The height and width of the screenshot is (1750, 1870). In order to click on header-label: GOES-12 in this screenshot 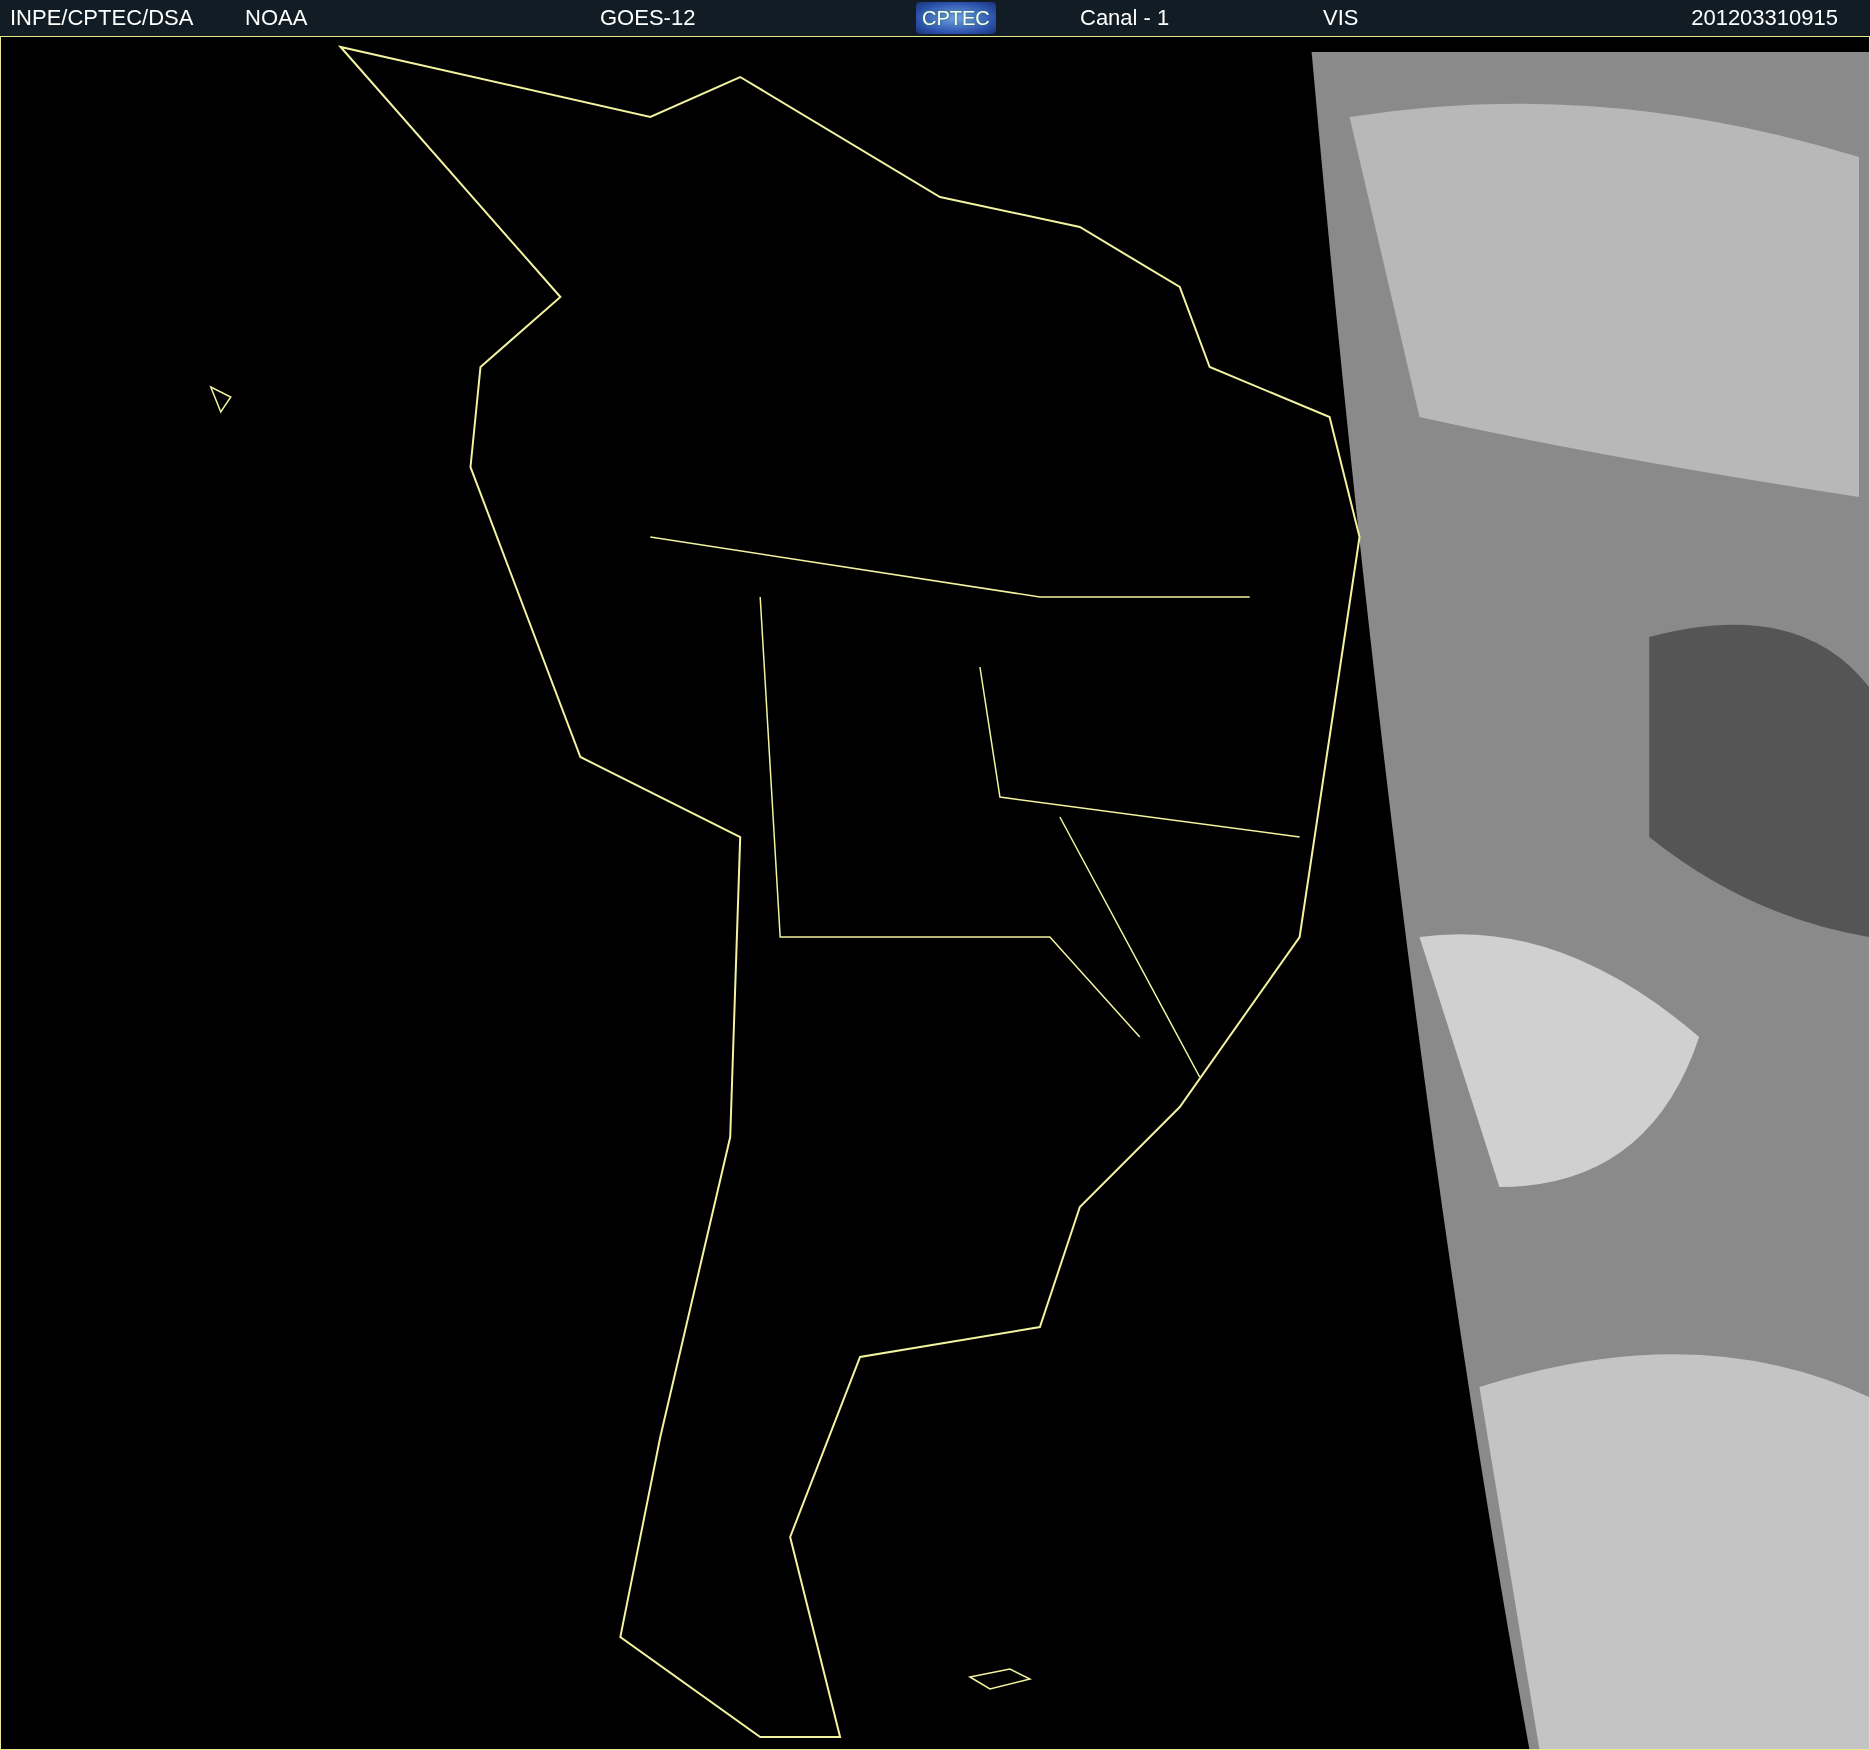, I will do `click(648, 18)`.